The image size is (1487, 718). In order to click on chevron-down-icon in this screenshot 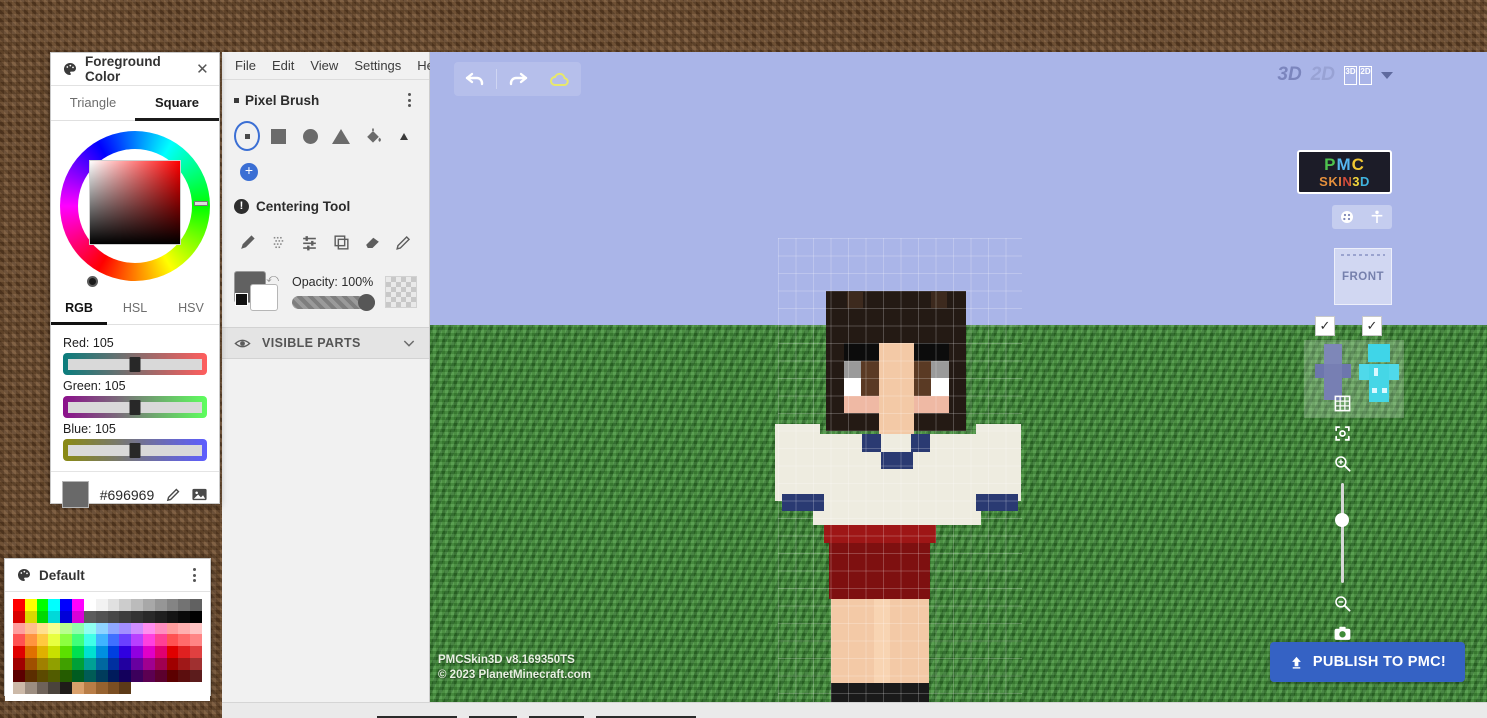, I will do `click(409, 343)`.